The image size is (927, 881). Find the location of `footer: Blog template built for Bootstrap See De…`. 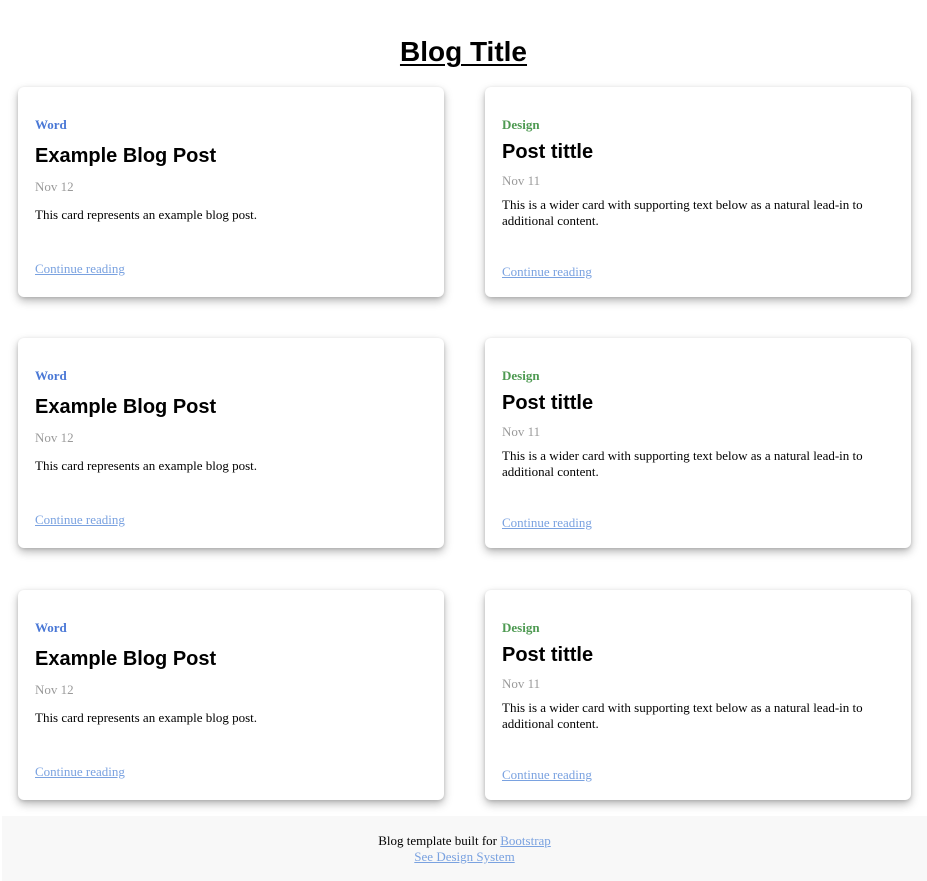

footer: Blog template built for Bootstrap See De… is located at coordinates (464, 848).